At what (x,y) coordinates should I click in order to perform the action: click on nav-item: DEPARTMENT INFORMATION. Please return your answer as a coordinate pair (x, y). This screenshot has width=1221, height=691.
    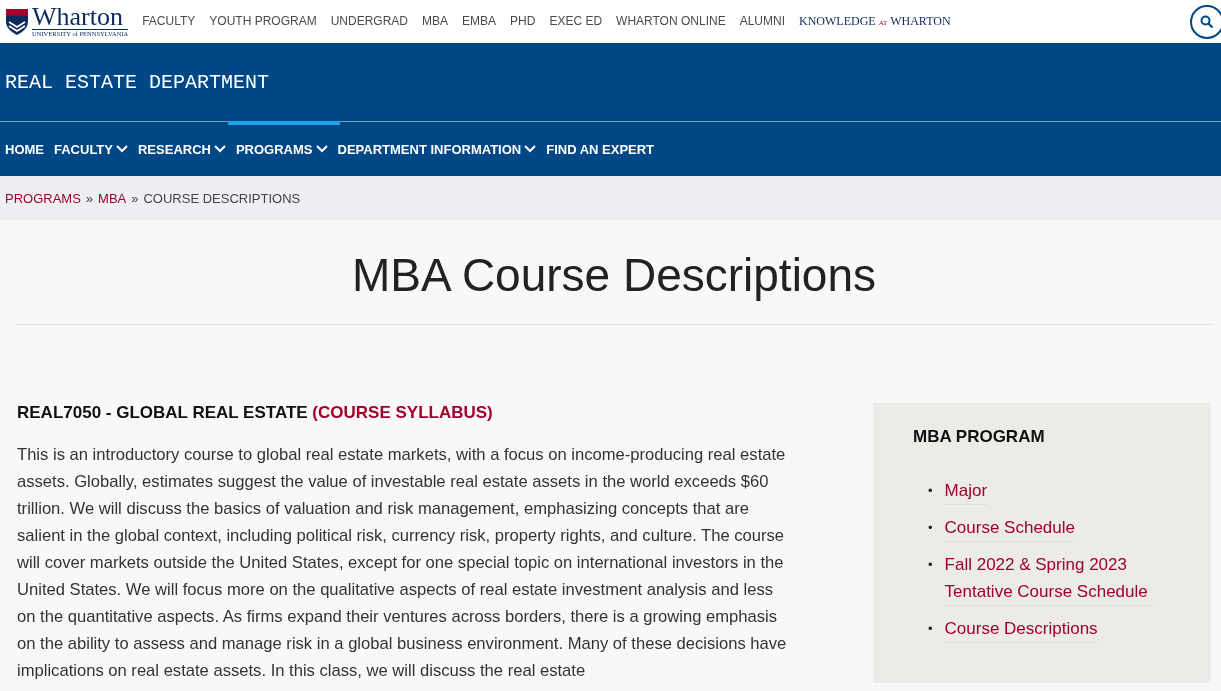
    Looking at the image, I should click on (439, 149).